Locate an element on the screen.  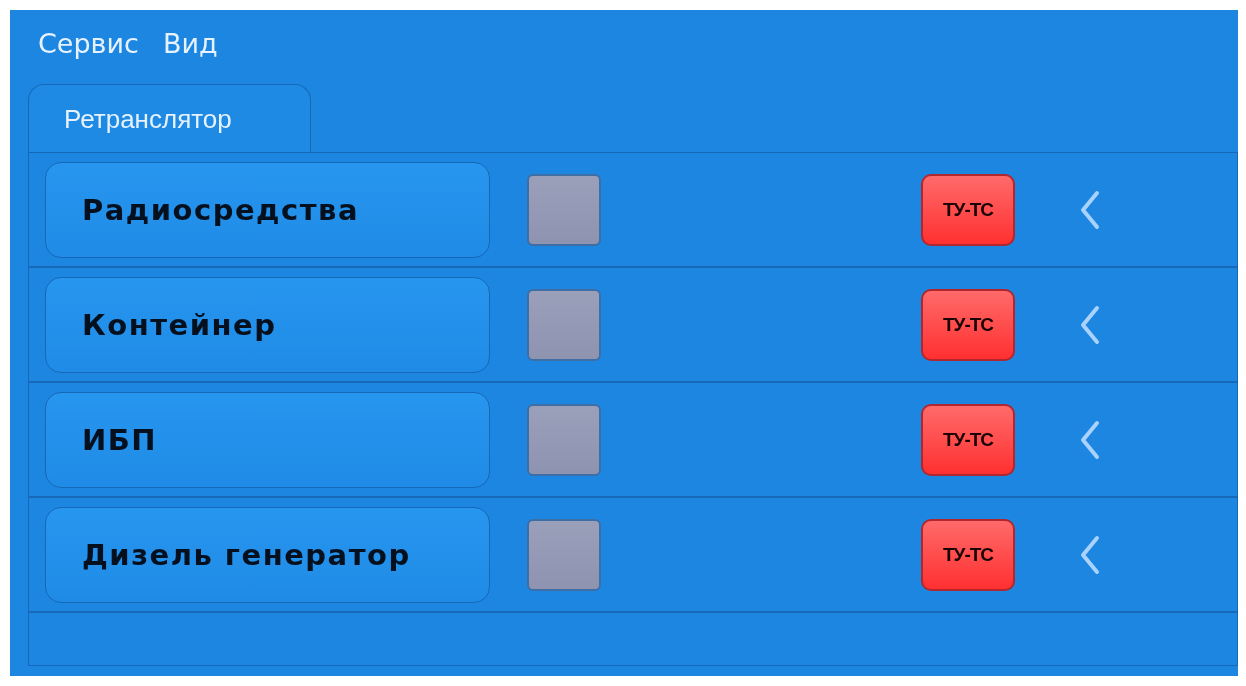
menu-item: Сервис is located at coordinates (88, 43).